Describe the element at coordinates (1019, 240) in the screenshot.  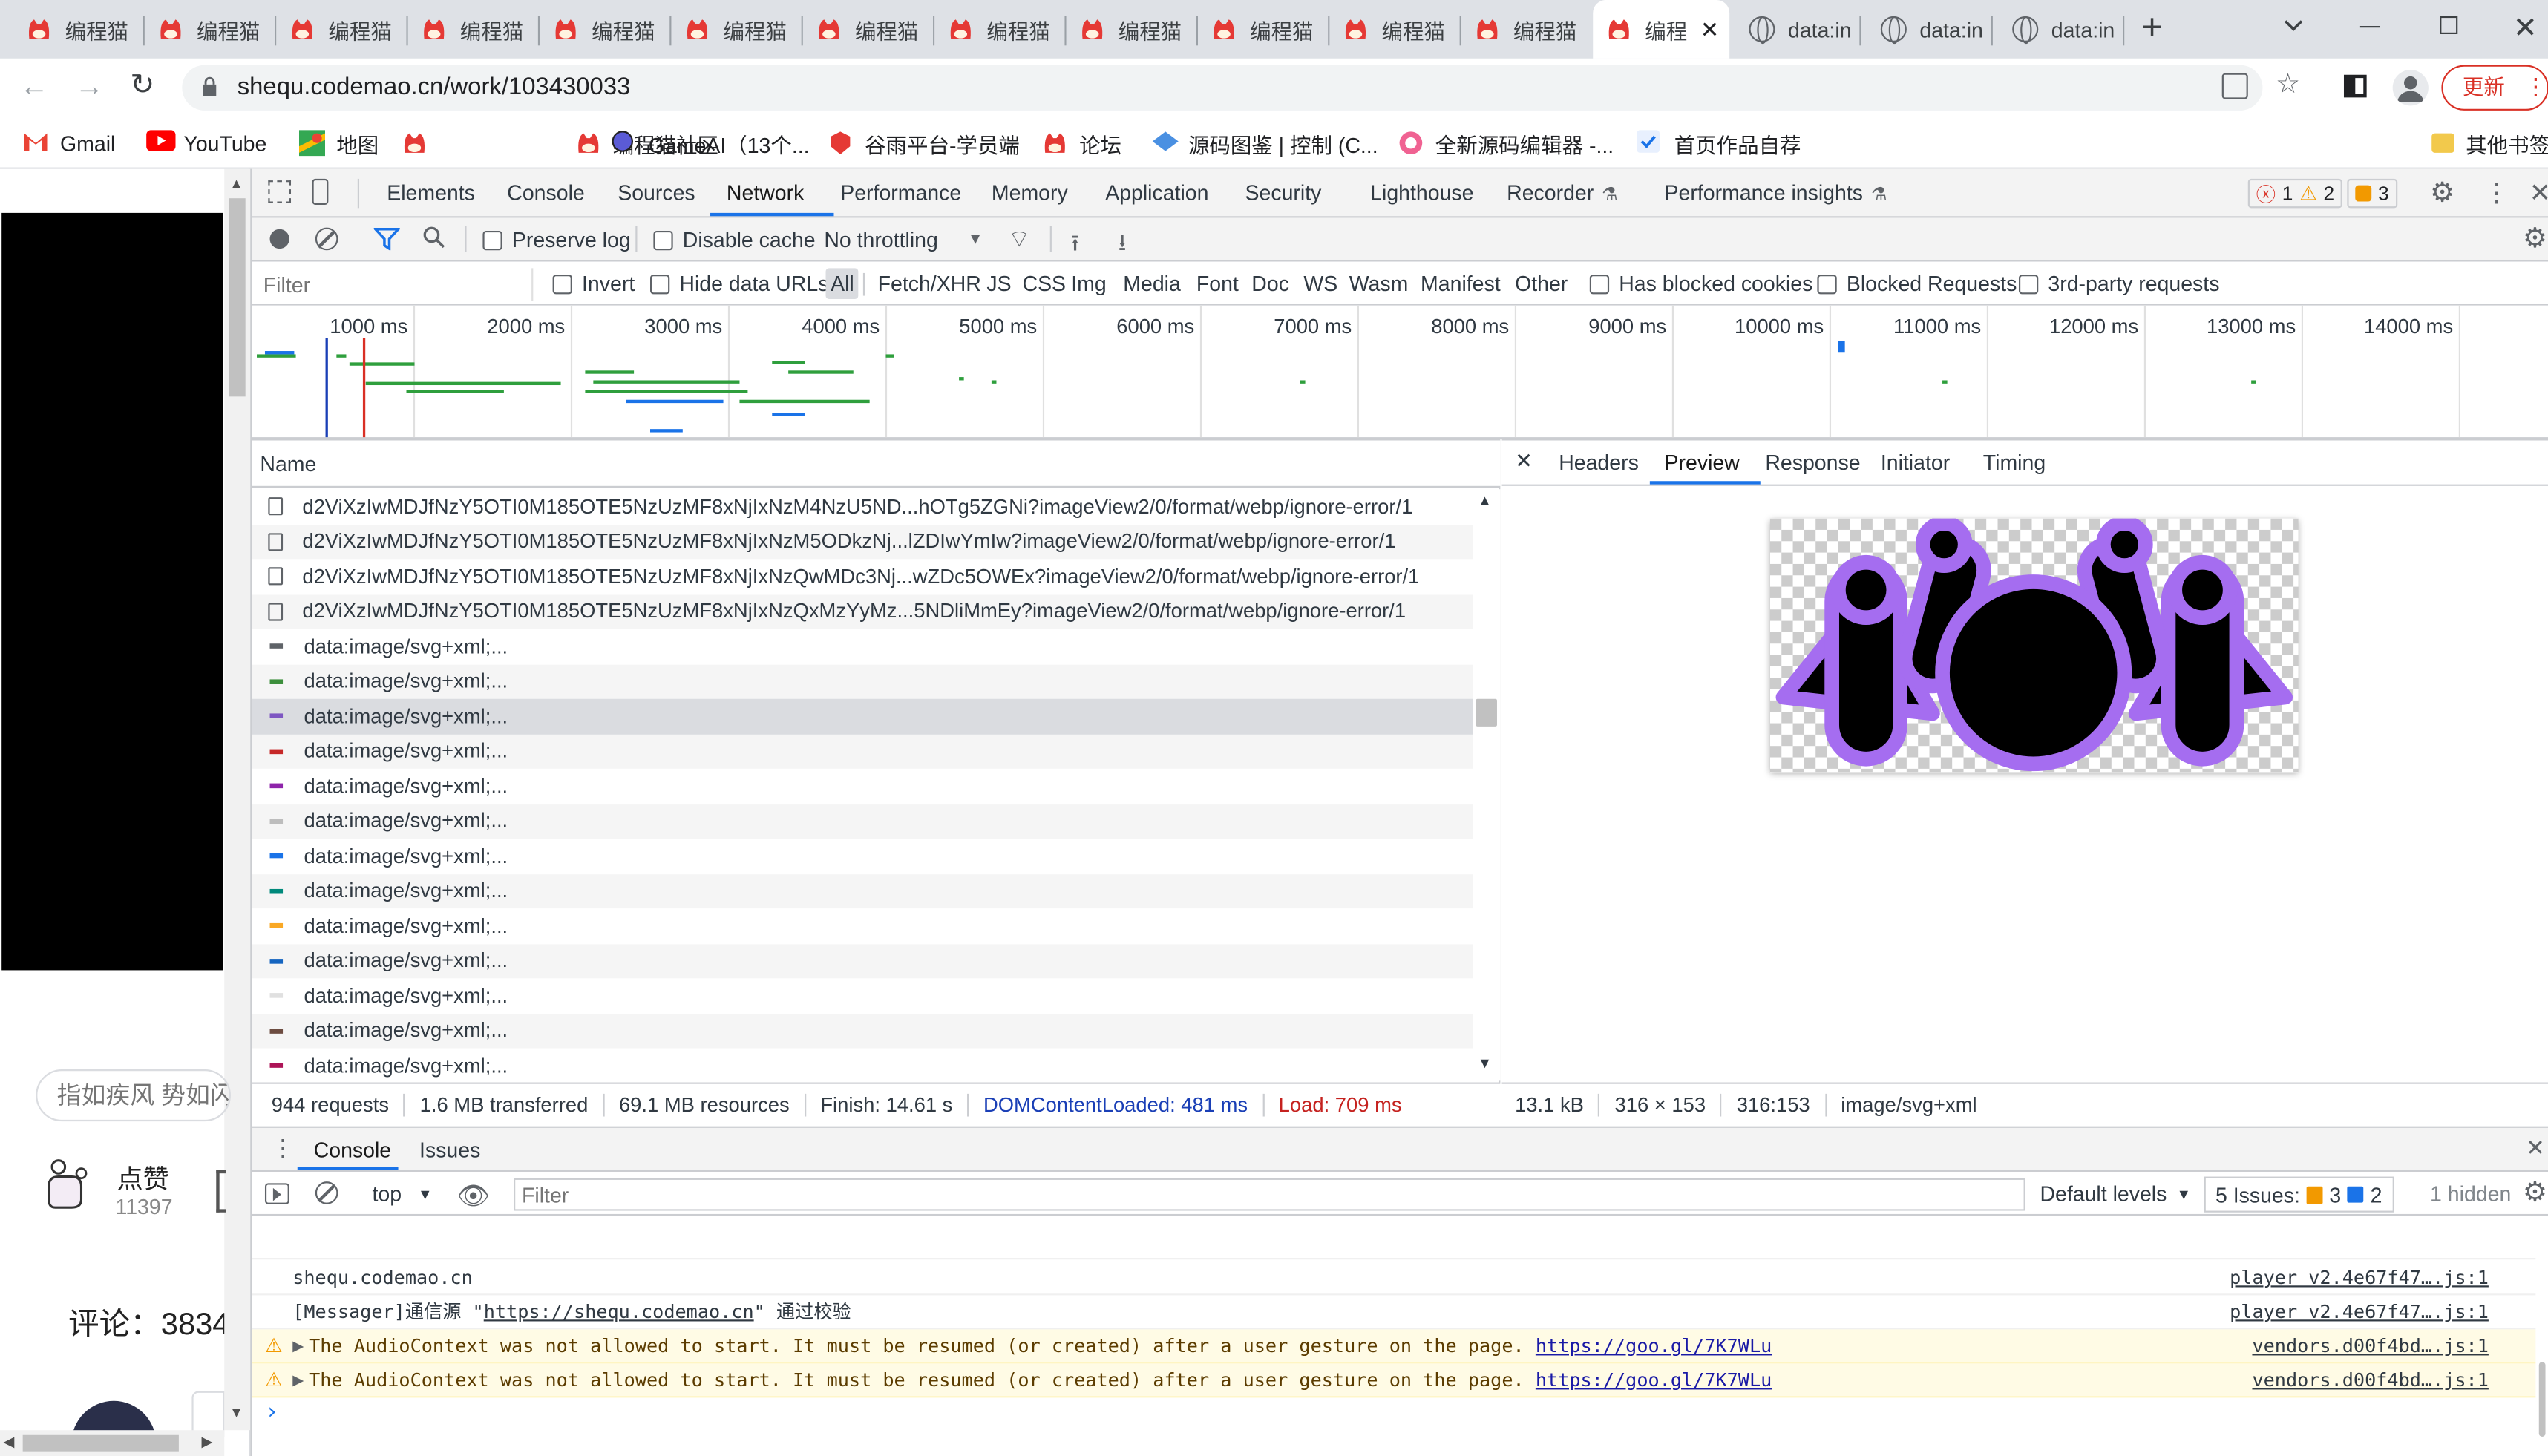
I see `network-conditions-icon: ⌔` at that location.